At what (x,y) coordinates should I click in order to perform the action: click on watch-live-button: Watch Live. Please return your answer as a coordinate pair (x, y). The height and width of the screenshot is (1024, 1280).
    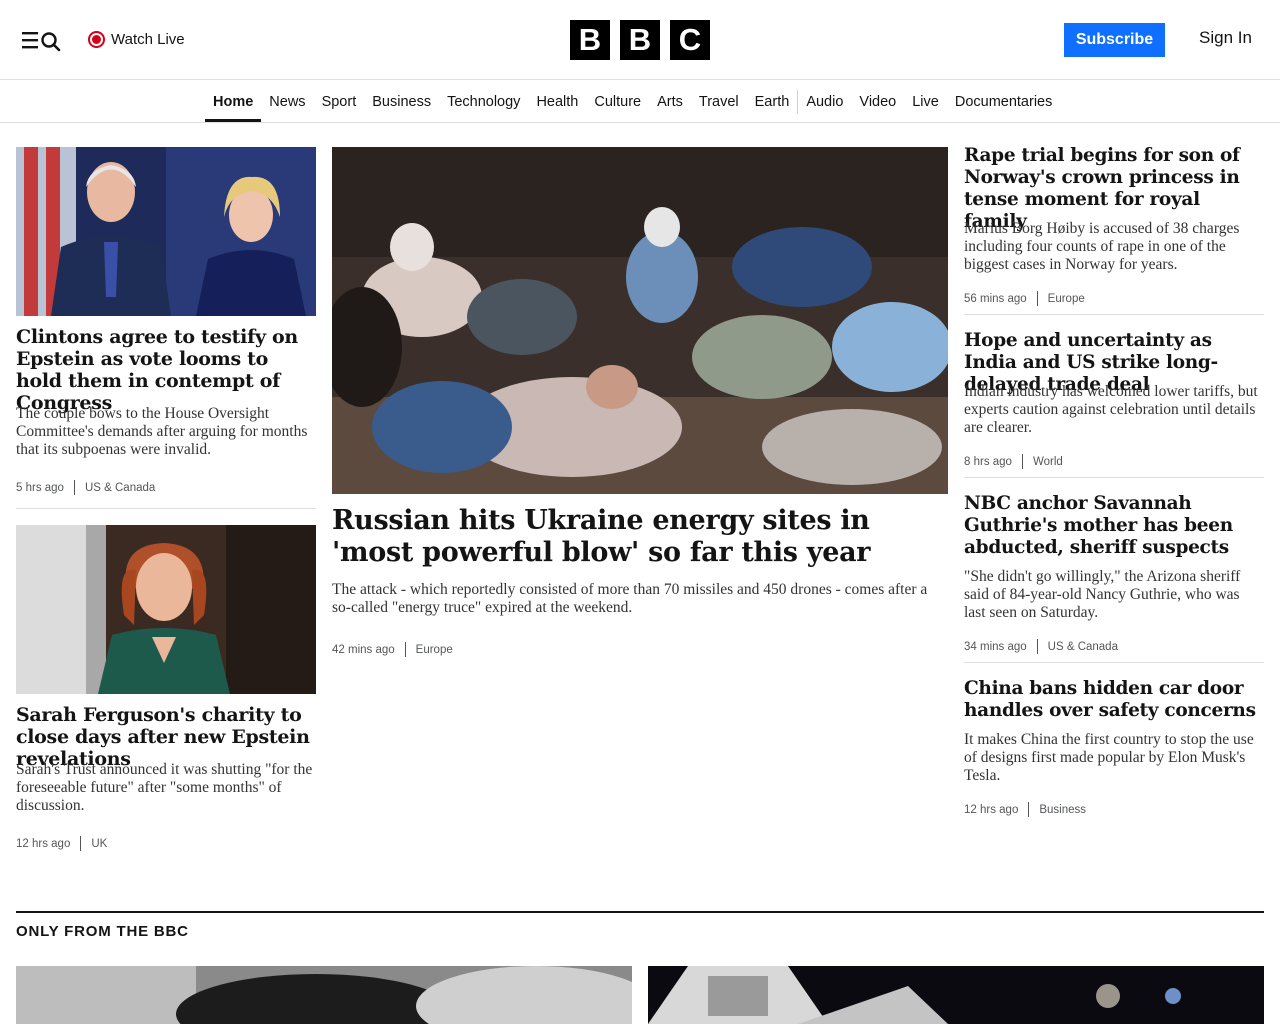
    Looking at the image, I should click on (136, 39).